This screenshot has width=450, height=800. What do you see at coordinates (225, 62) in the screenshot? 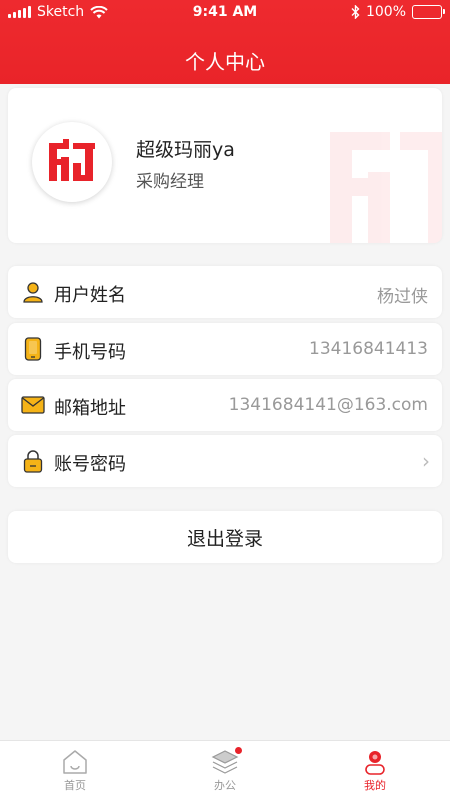
I see `page-title: 个人中心` at bounding box center [225, 62].